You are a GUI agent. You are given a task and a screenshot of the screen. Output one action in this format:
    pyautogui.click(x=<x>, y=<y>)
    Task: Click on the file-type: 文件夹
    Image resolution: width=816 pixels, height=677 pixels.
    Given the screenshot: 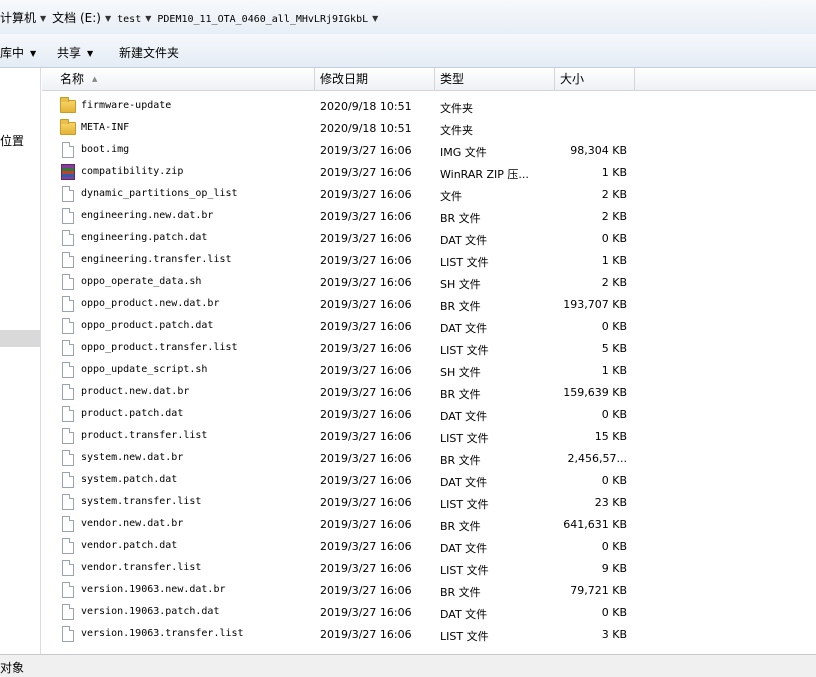 What is the action you would take?
    pyautogui.click(x=456, y=130)
    